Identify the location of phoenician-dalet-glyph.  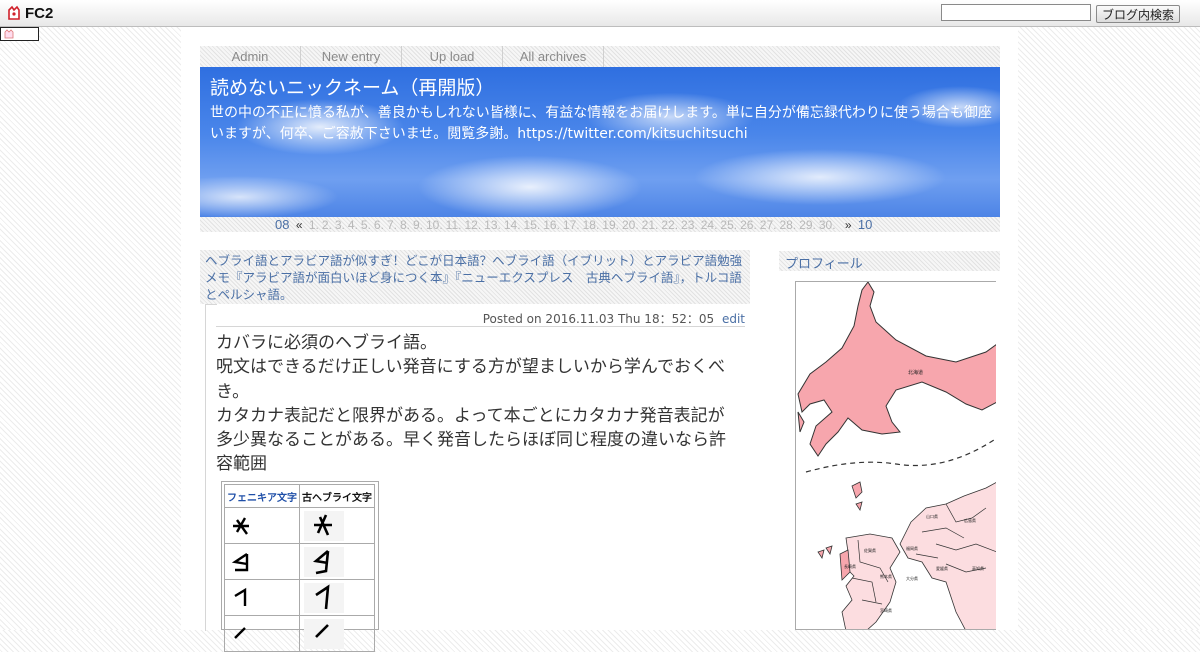
(262, 633).